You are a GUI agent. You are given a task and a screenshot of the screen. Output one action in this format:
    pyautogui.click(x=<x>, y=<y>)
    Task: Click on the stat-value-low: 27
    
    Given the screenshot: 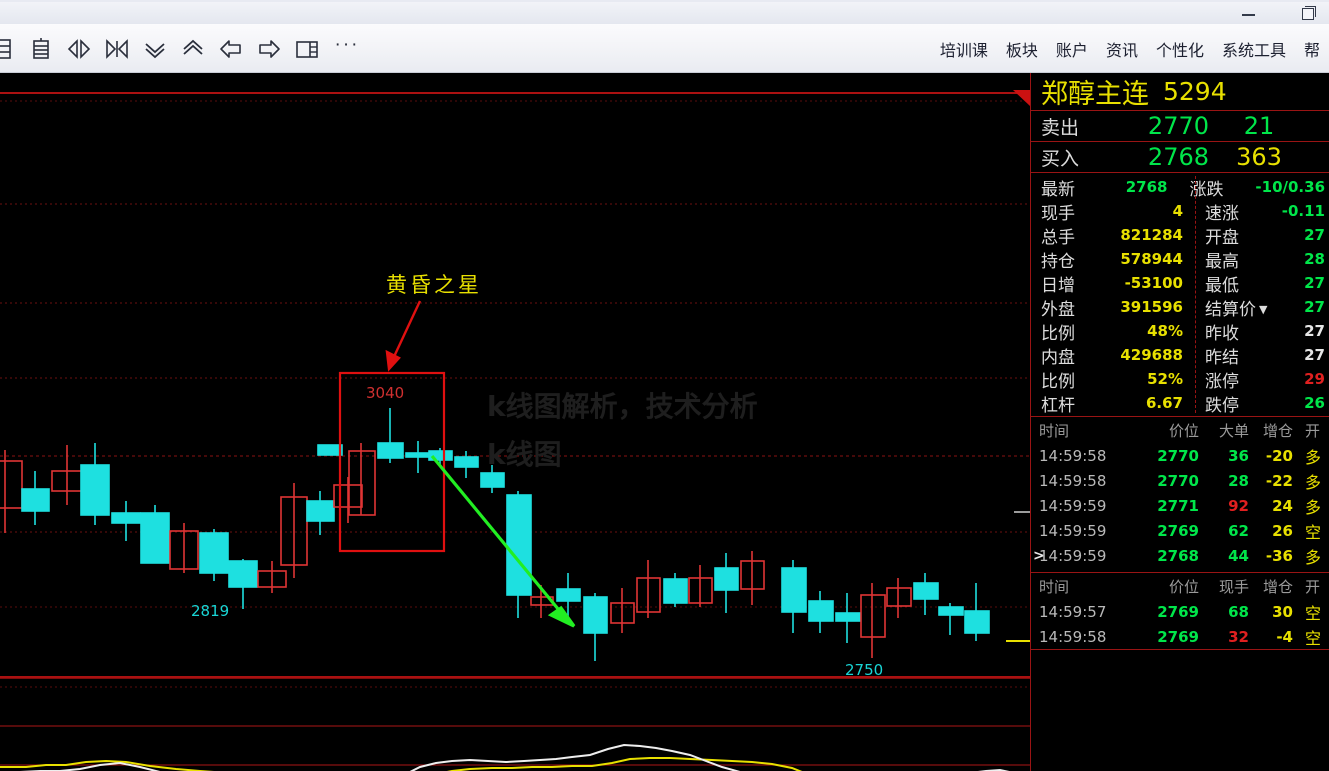 What is the action you would take?
    pyautogui.click(x=1314, y=283)
    